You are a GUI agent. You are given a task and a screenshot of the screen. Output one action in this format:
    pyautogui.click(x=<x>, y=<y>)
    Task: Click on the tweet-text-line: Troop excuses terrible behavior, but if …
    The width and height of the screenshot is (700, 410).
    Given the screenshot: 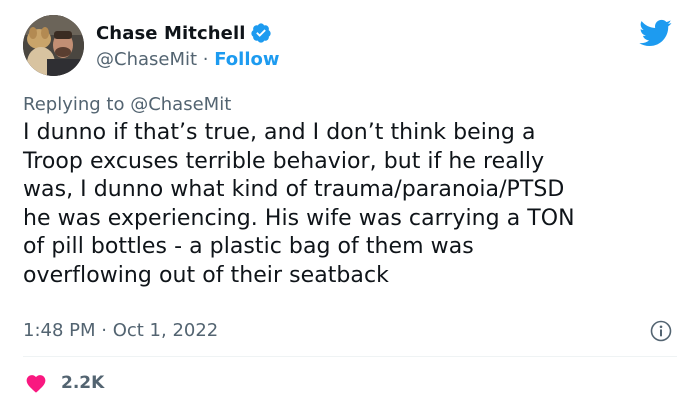 What is the action you would take?
    pyautogui.click(x=284, y=161)
    